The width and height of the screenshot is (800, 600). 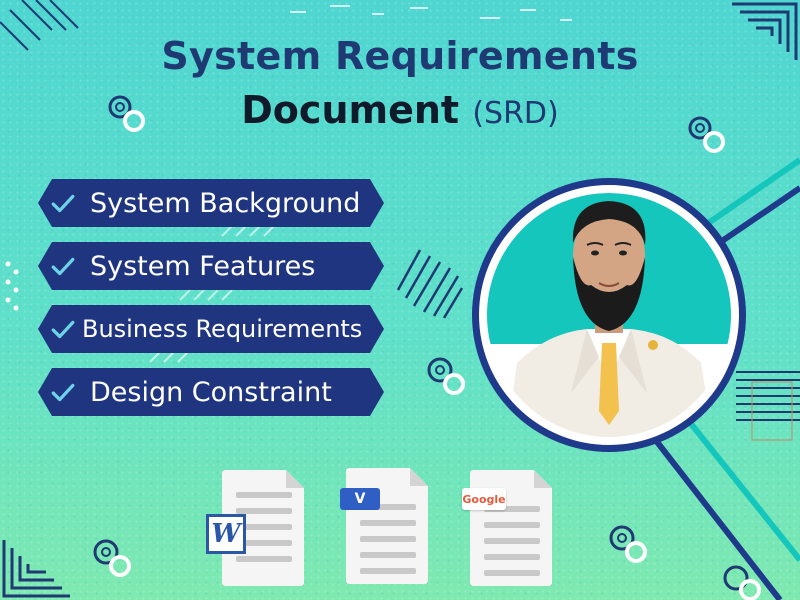 What do you see at coordinates (112, 558) in the screenshot?
I see `ring-pair-bottom-left` at bounding box center [112, 558].